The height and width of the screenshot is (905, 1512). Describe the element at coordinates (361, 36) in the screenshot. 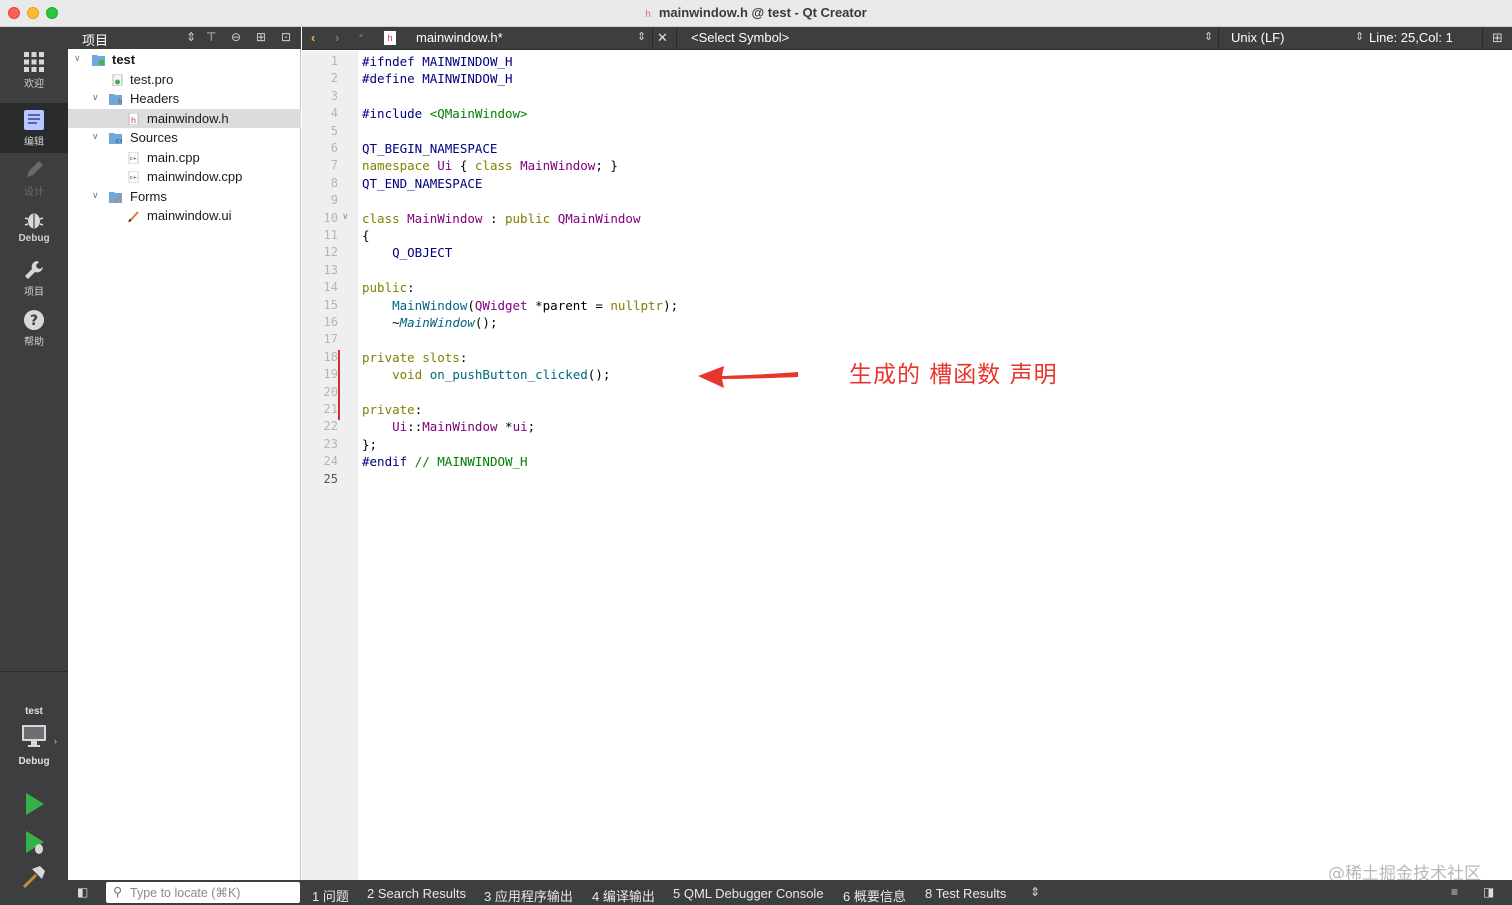

I see `lock-icon: ▪` at that location.